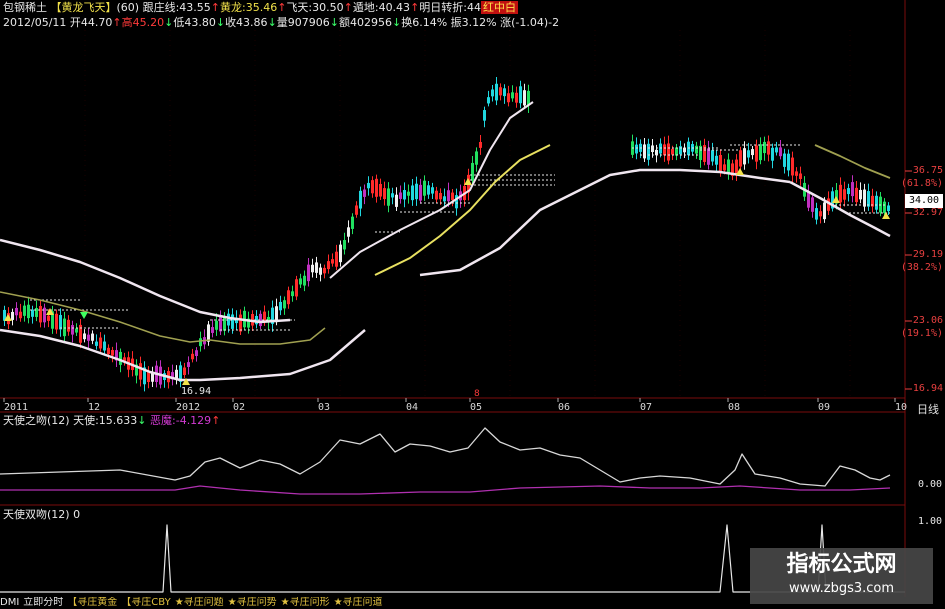 The image size is (945, 609). Describe the element at coordinates (927, 212) in the screenshot. I see `price-tick-2: 32.97` at that location.